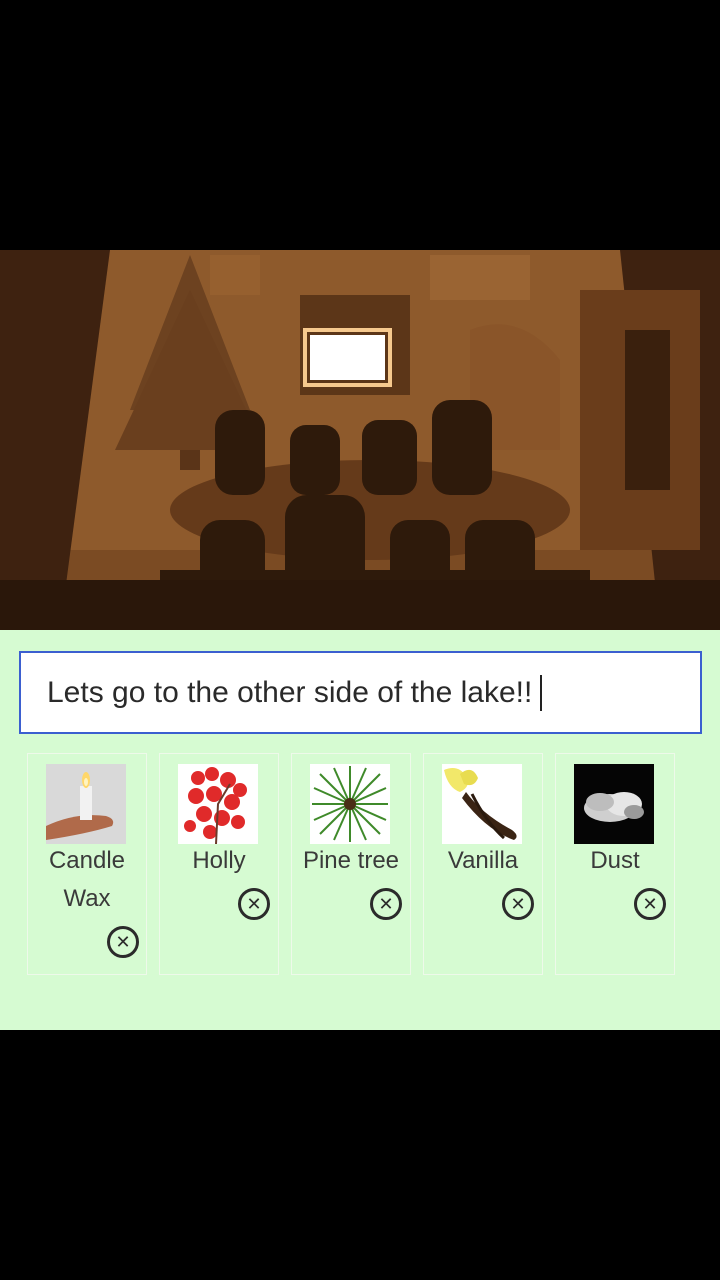 This screenshot has width=720, height=1280. What do you see at coordinates (86, 804) in the screenshot?
I see `candle-wax-image` at bounding box center [86, 804].